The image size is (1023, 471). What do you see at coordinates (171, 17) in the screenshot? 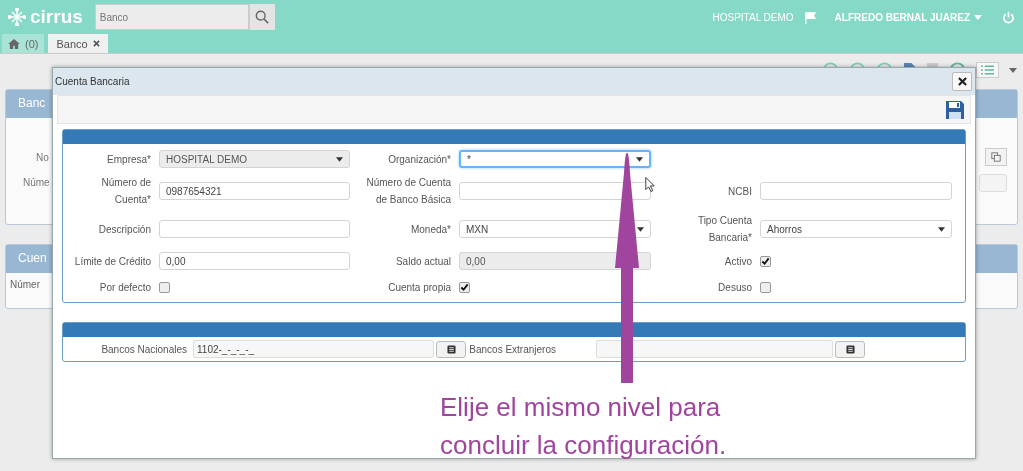
I see `search-field: Banco` at bounding box center [171, 17].